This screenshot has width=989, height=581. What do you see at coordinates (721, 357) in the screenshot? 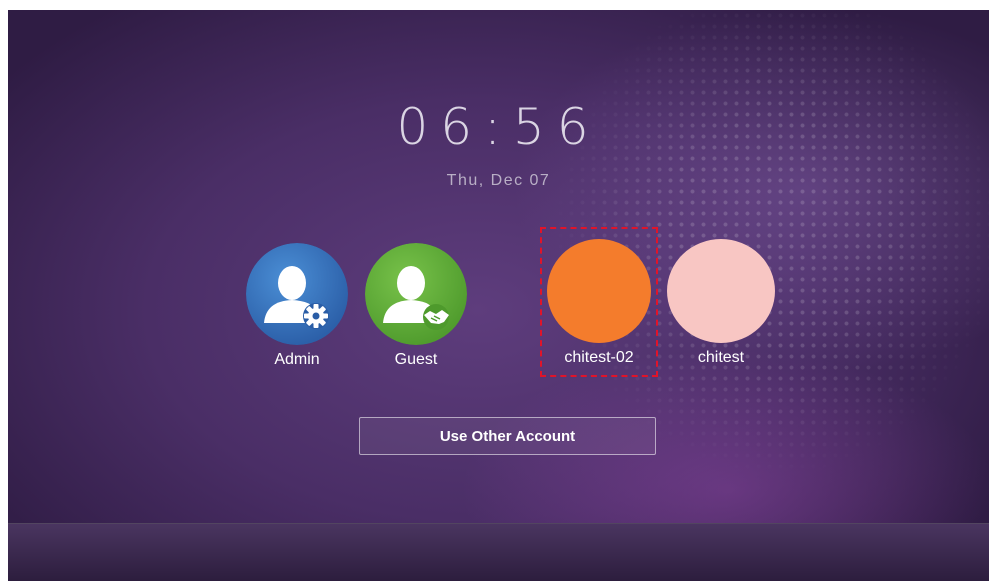
I see `user-label: chitest` at bounding box center [721, 357].